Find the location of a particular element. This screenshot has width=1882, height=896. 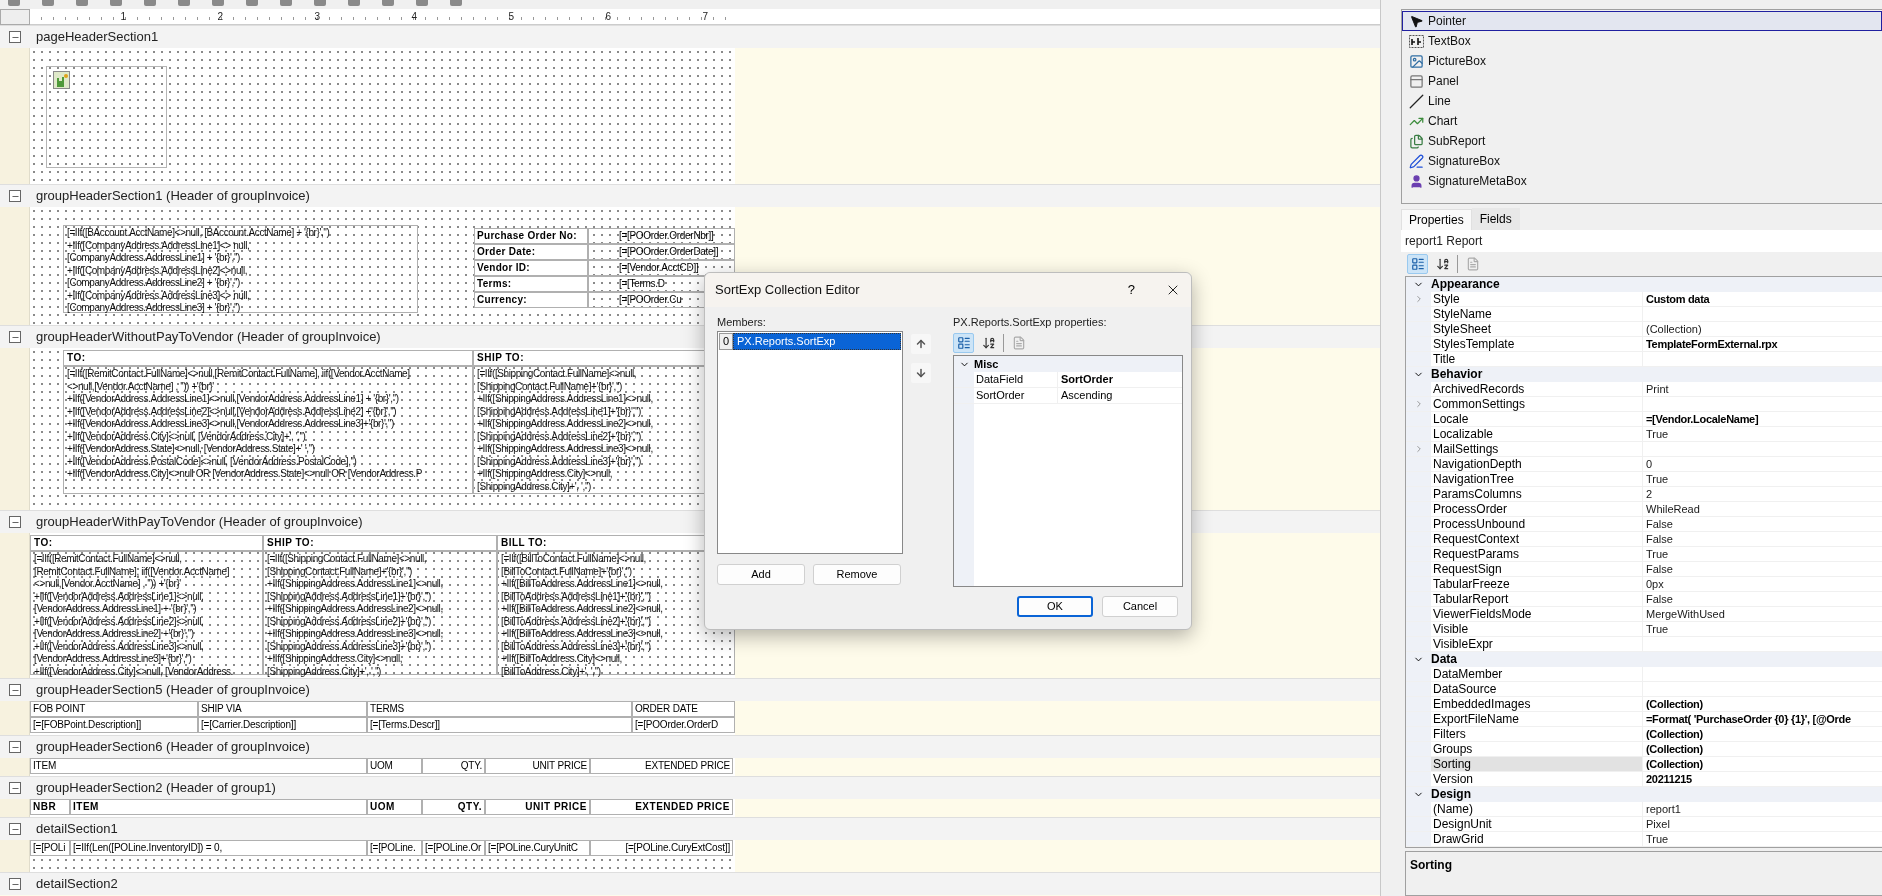

report-textbox: [=[POOrder.OrderD is located at coordinates (683, 725).